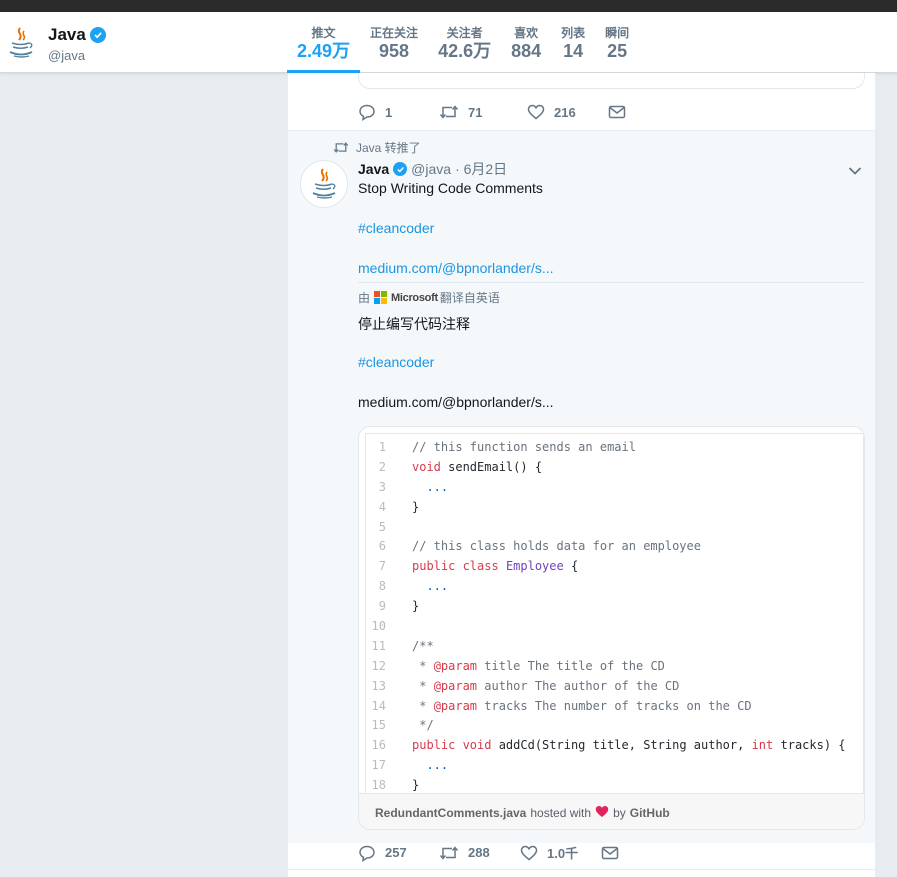 The image size is (897, 877). I want to click on author-handle: @java, so click(431, 169).